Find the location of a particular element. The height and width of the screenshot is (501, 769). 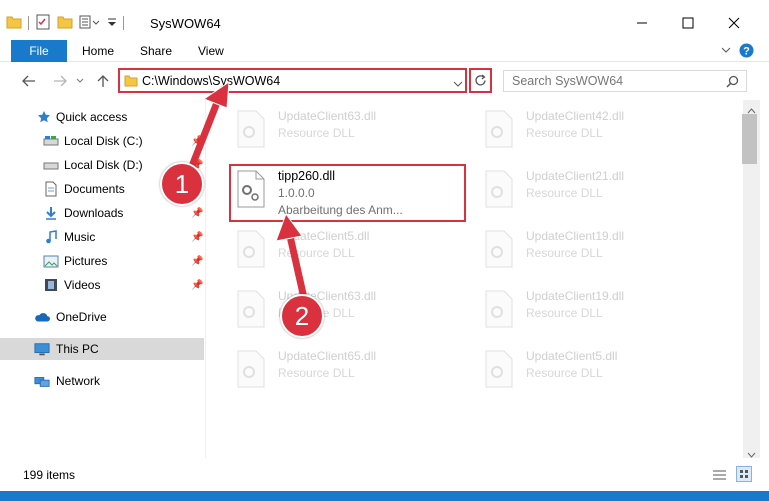

window-frame-bottom is located at coordinates (384, 496).